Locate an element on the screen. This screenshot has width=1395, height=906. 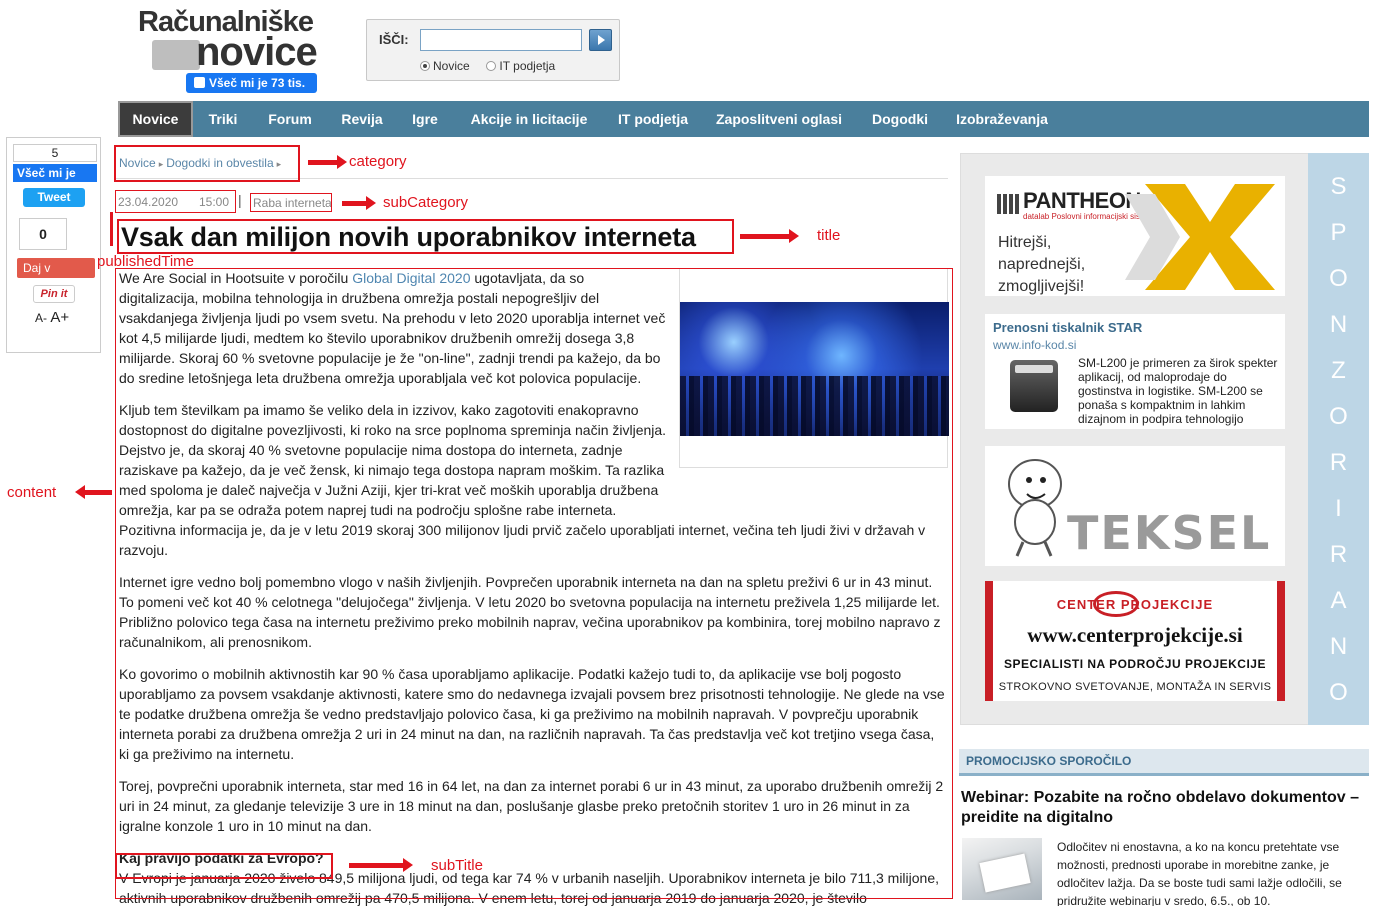
nav-item-it-podjetja: IT podjetja is located at coordinates (653, 119).